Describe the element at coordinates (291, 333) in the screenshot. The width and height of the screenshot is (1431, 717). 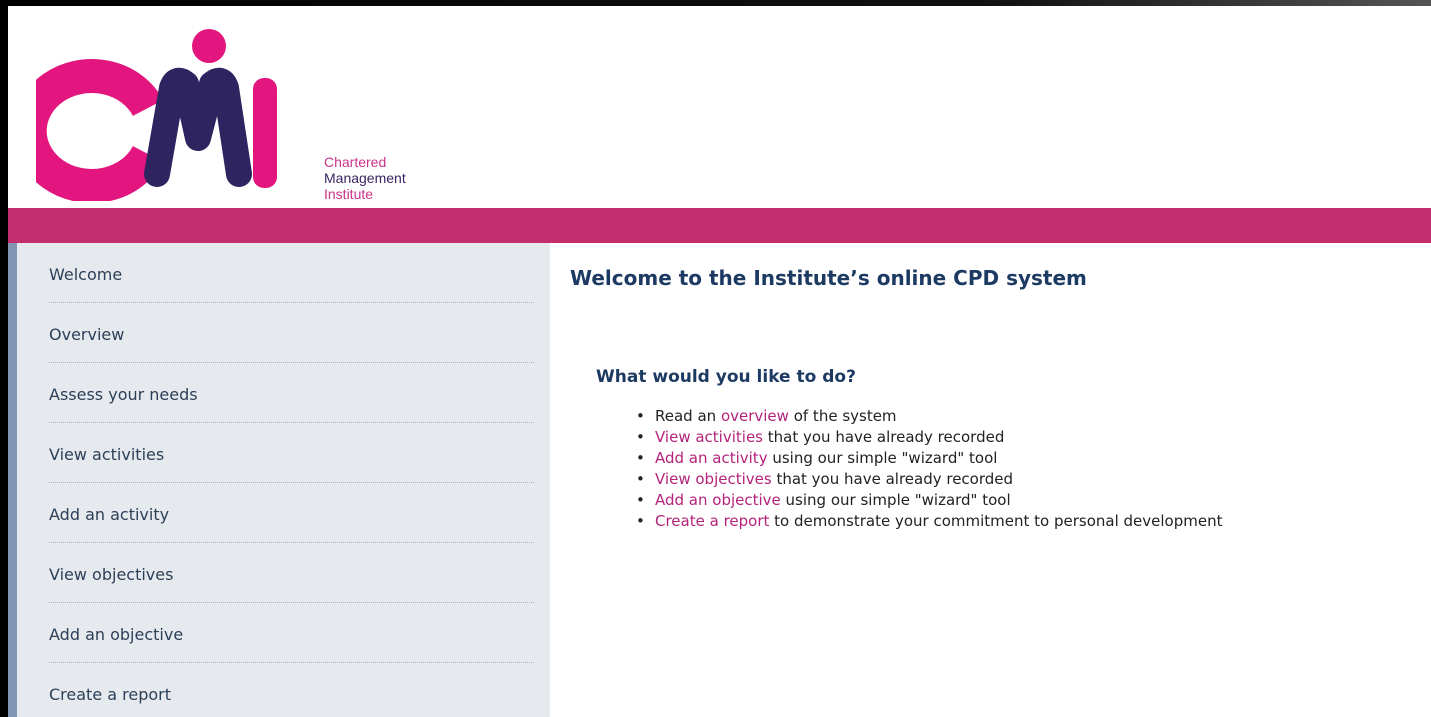
I see `sidebar-item-overview: Overview` at that location.